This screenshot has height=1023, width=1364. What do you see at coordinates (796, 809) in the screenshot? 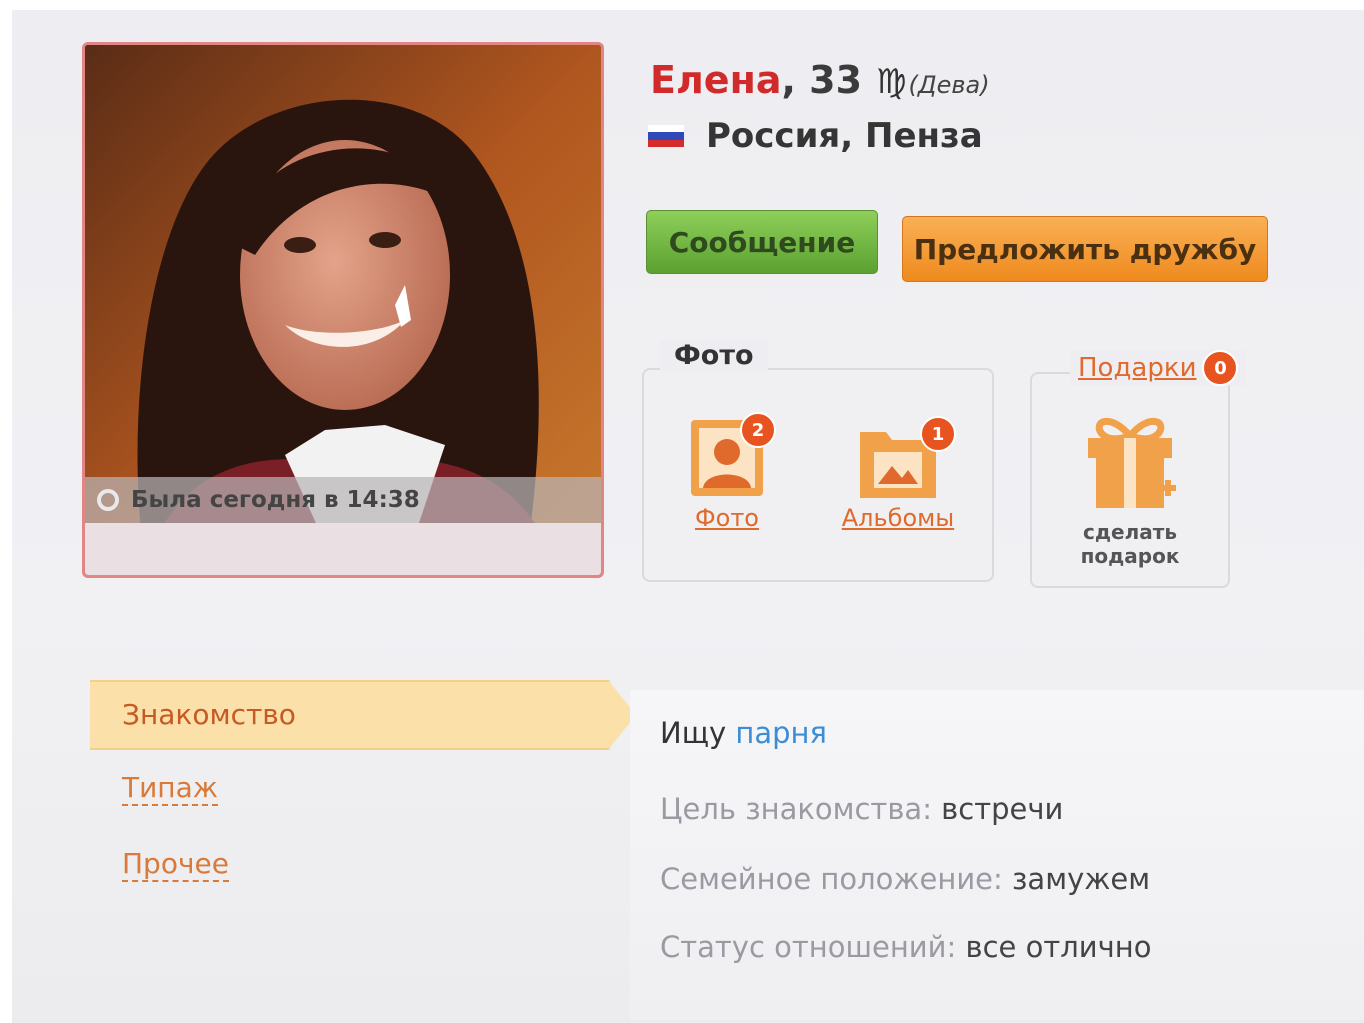
I see `goal-label: Цель знакомства:` at bounding box center [796, 809].